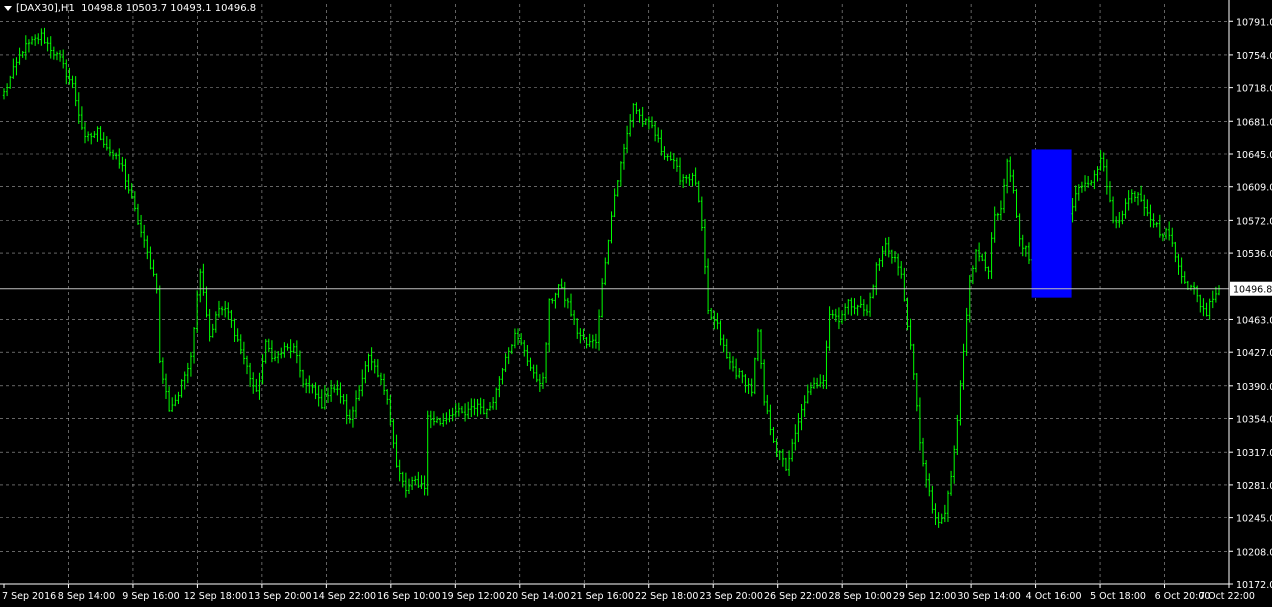 The image size is (1272, 607). Describe the element at coordinates (1054, 596) in the screenshot. I see `x-tick-label: 4 Oct 16:00` at that location.